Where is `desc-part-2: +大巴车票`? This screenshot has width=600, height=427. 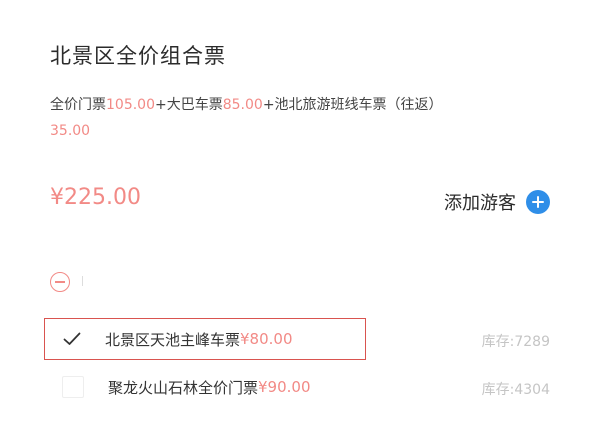
desc-part-2: +大巴车票 is located at coordinates (189, 105).